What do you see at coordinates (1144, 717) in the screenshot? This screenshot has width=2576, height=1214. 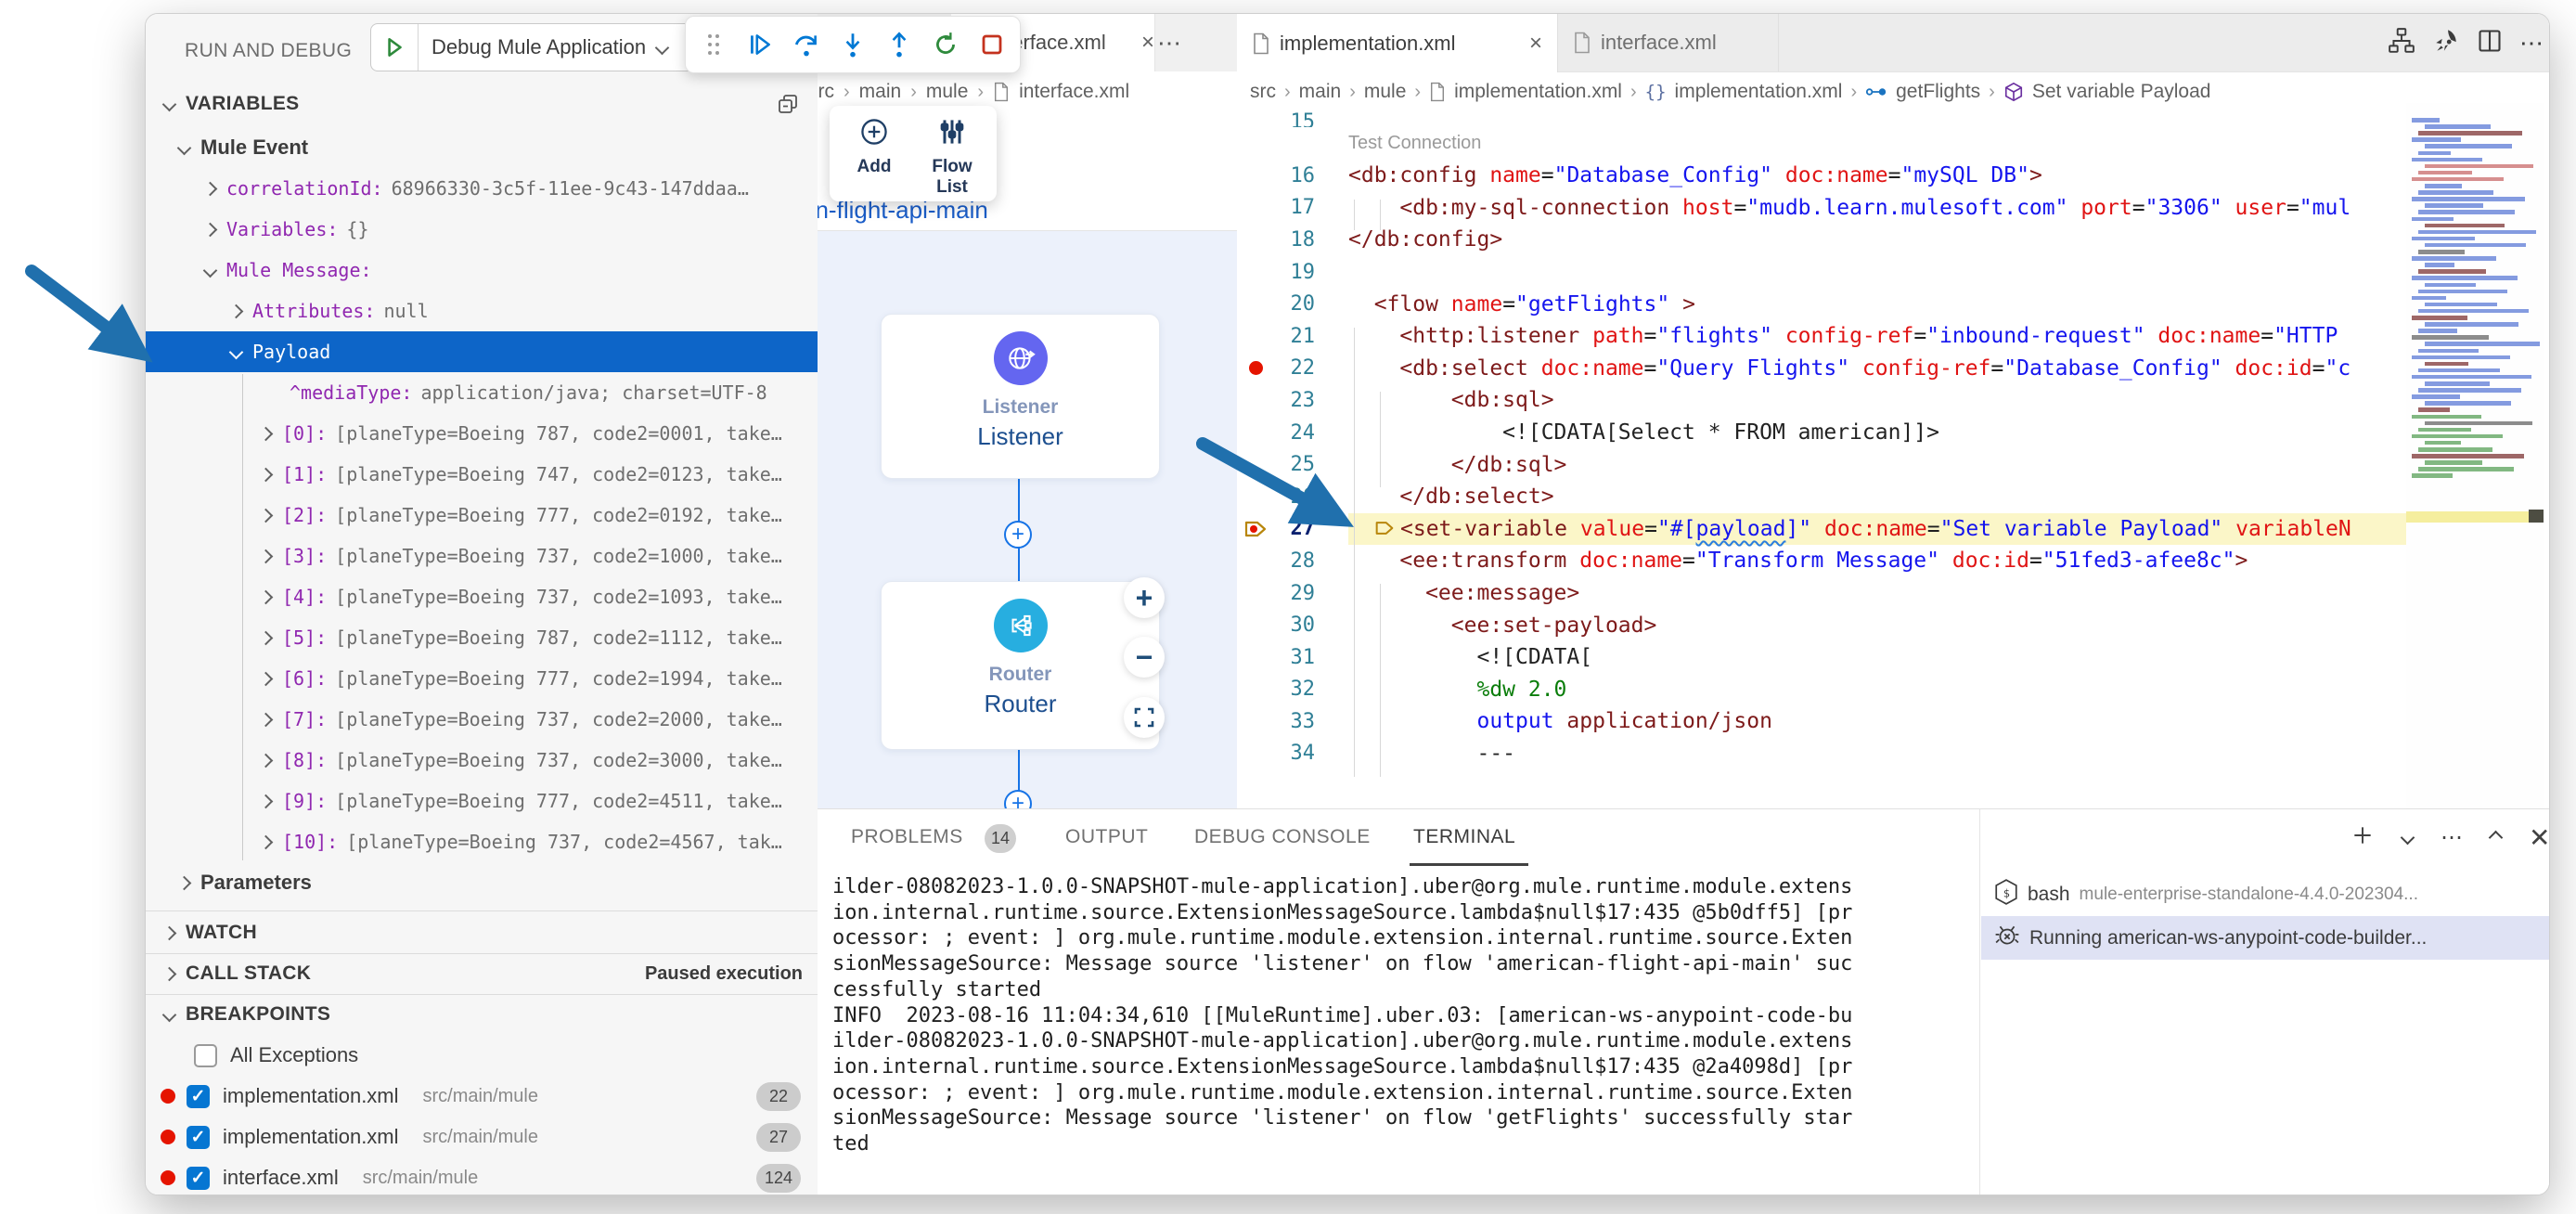 I see `fit-to-screen-button` at bounding box center [1144, 717].